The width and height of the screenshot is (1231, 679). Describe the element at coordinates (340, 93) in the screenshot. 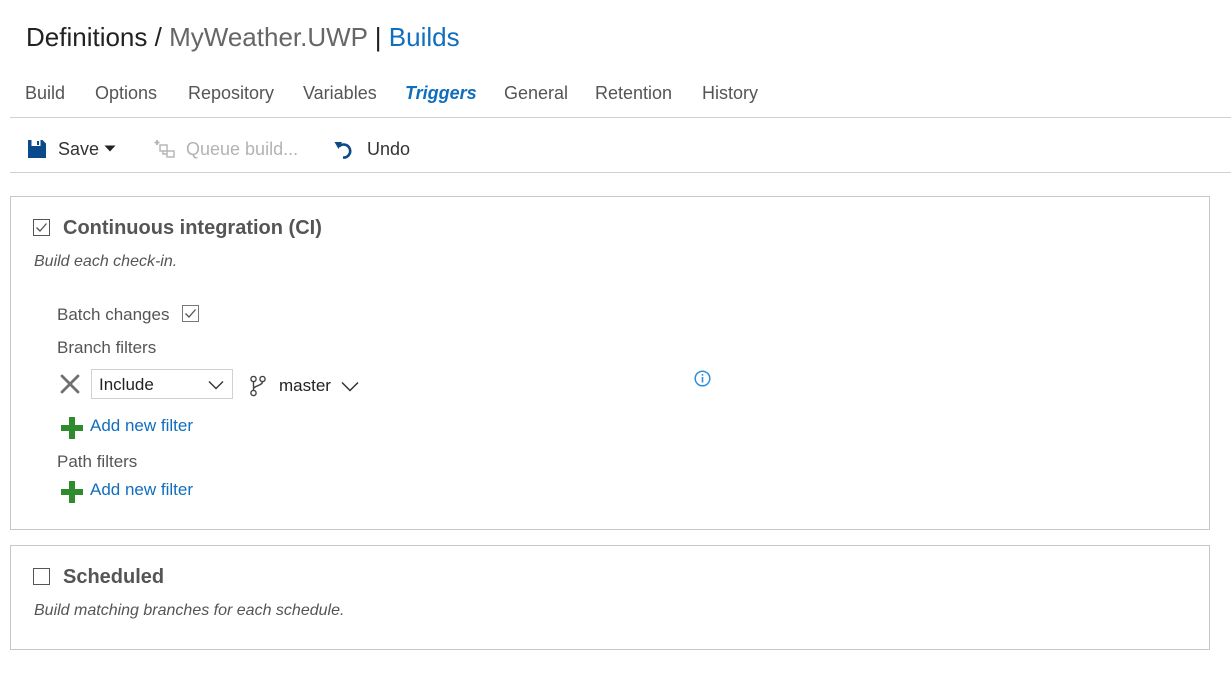

I see `tab-variables: Variables` at that location.